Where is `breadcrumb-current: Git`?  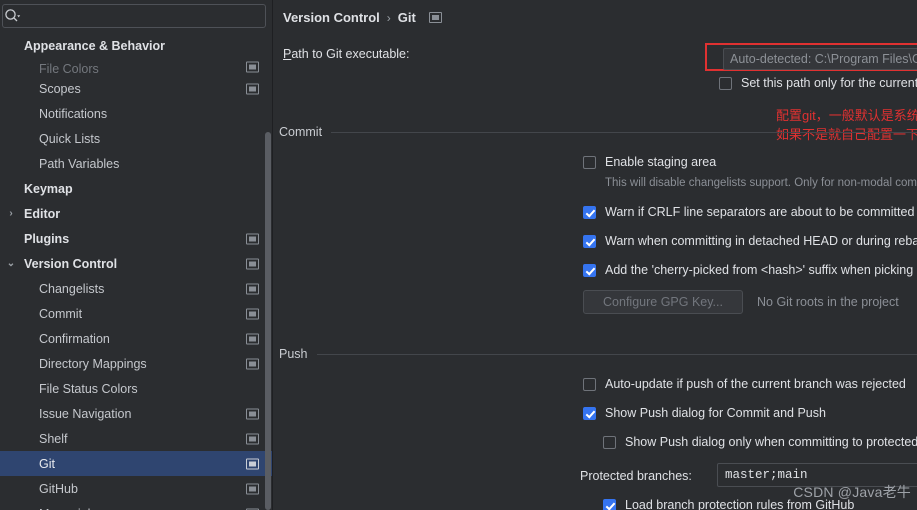
breadcrumb-current: Git is located at coordinates (406, 17).